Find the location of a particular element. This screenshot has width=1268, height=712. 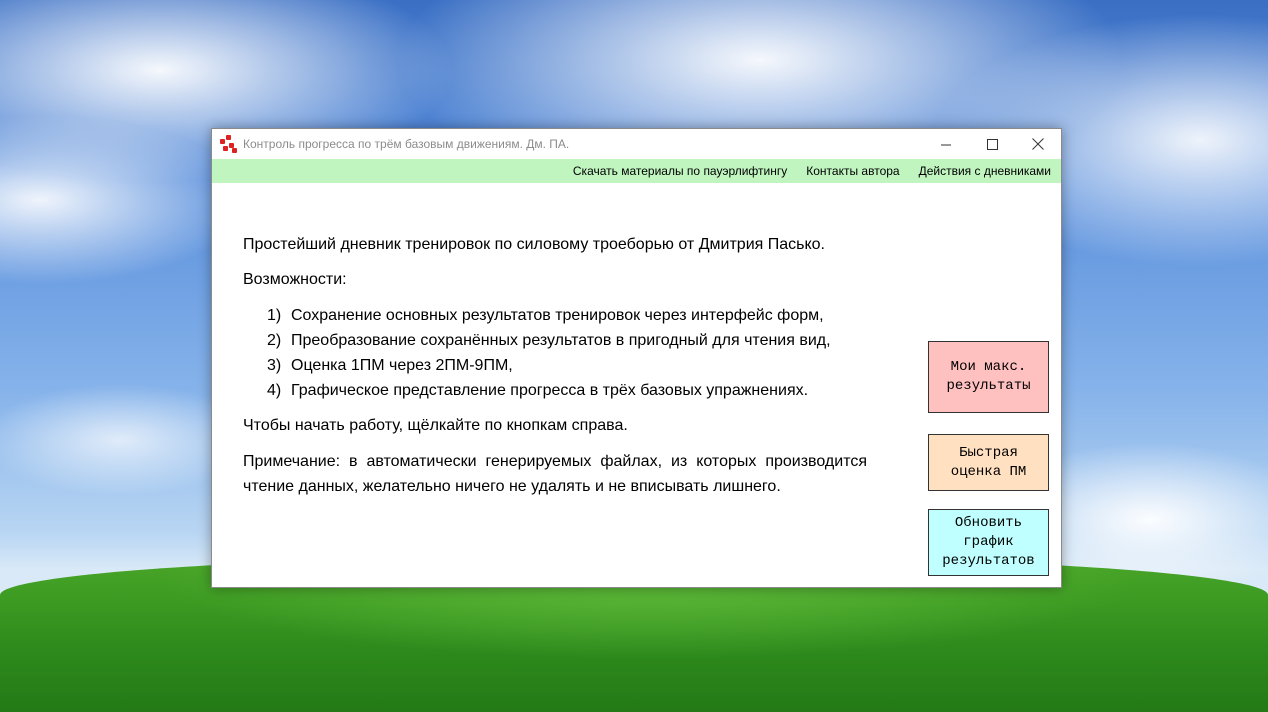

list-item-number: 4) is located at coordinates (274, 390).